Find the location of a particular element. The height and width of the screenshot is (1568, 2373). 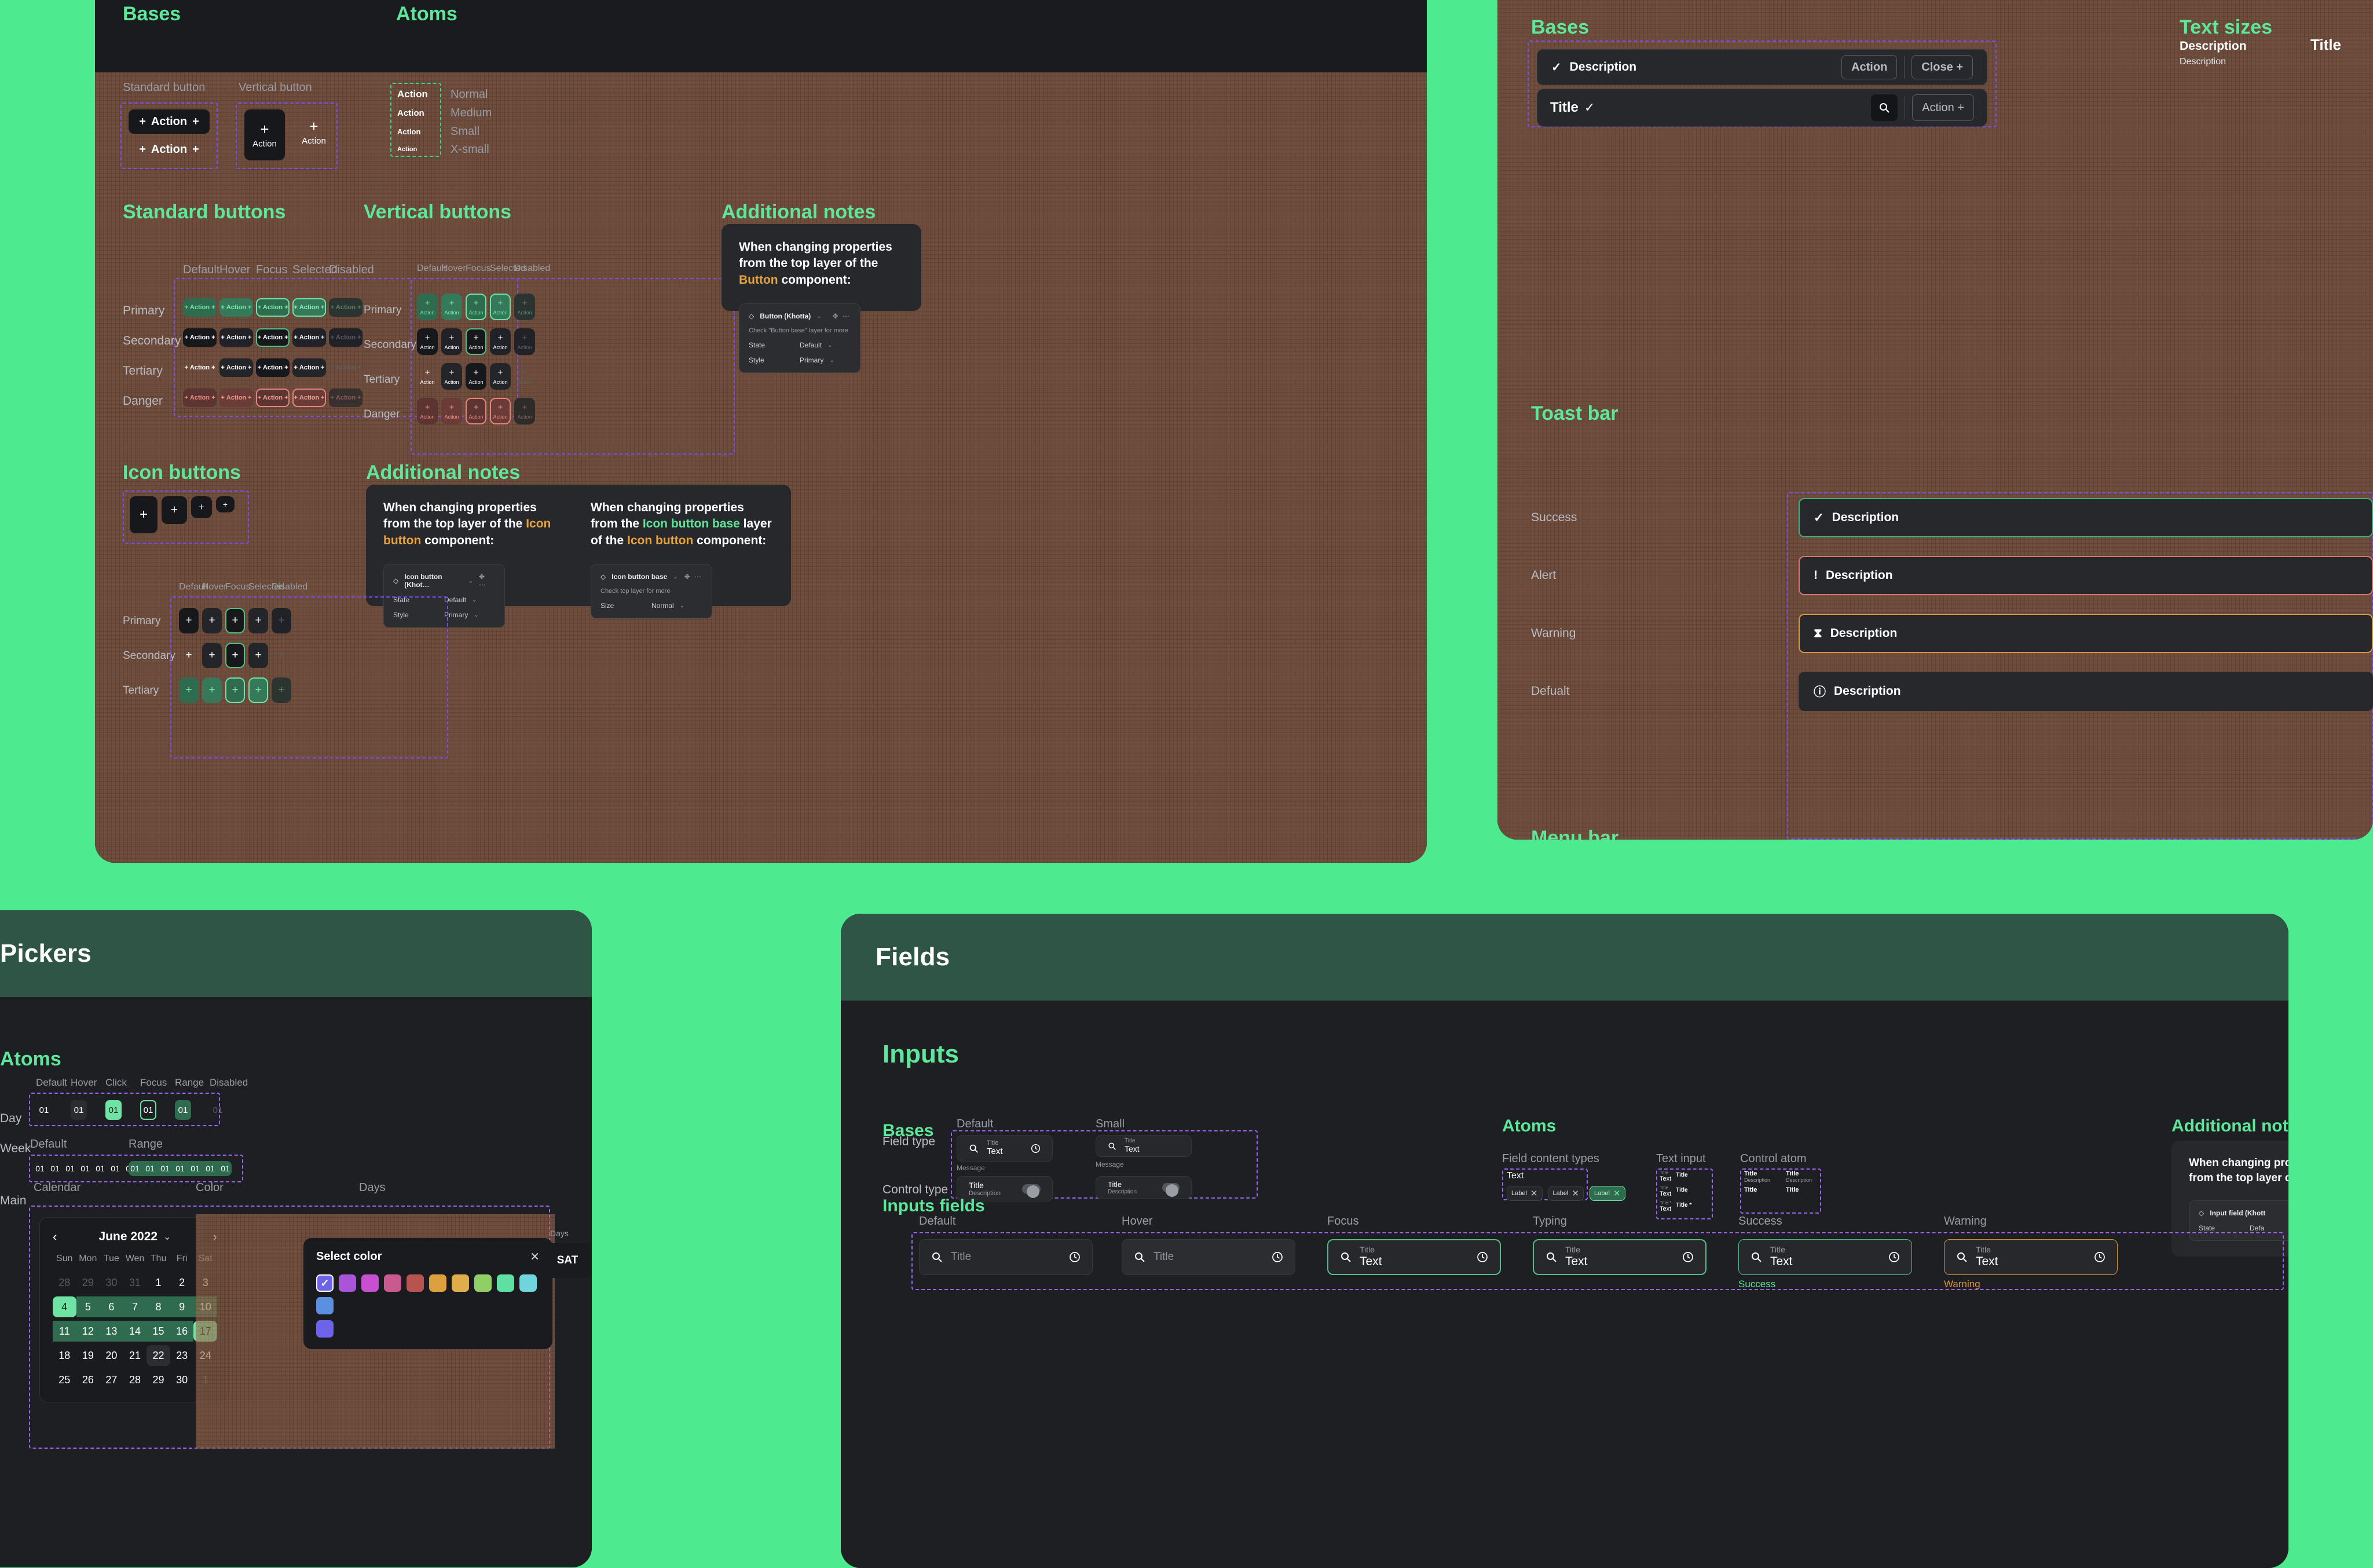

vertical-button-secondary-default: + Action is located at coordinates (427, 341).